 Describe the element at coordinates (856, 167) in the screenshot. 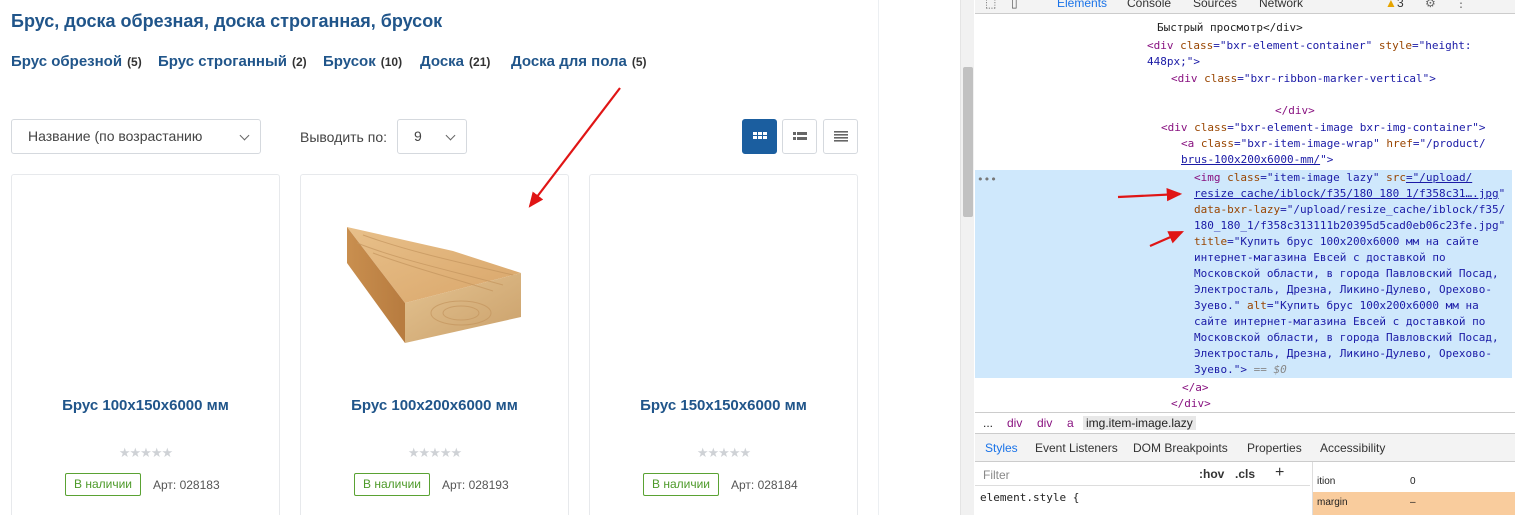

I see `annotation-arrows` at that location.